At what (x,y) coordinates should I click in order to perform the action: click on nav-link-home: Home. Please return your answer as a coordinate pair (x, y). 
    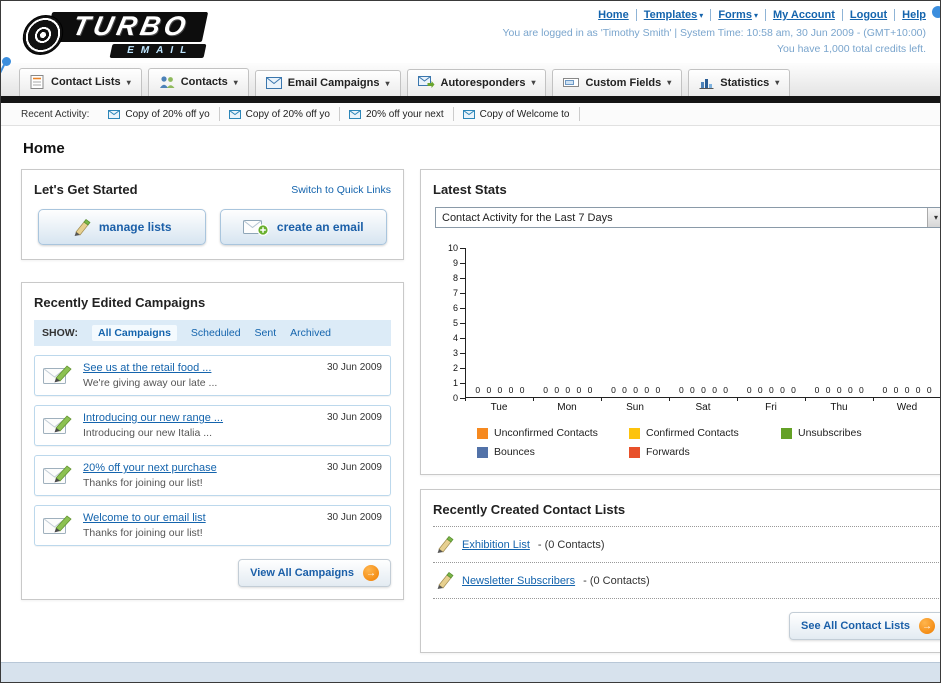
    Looking at the image, I should click on (613, 15).